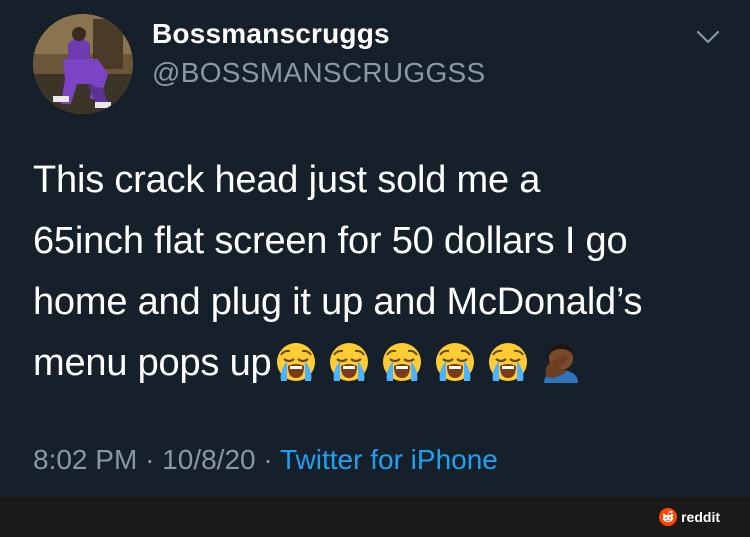 The width and height of the screenshot is (750, 537). Describe the element at coordinates (319, 73) in the screenshot. I see `username-handle: @BOSSMANSCRUGGSS` at that location.